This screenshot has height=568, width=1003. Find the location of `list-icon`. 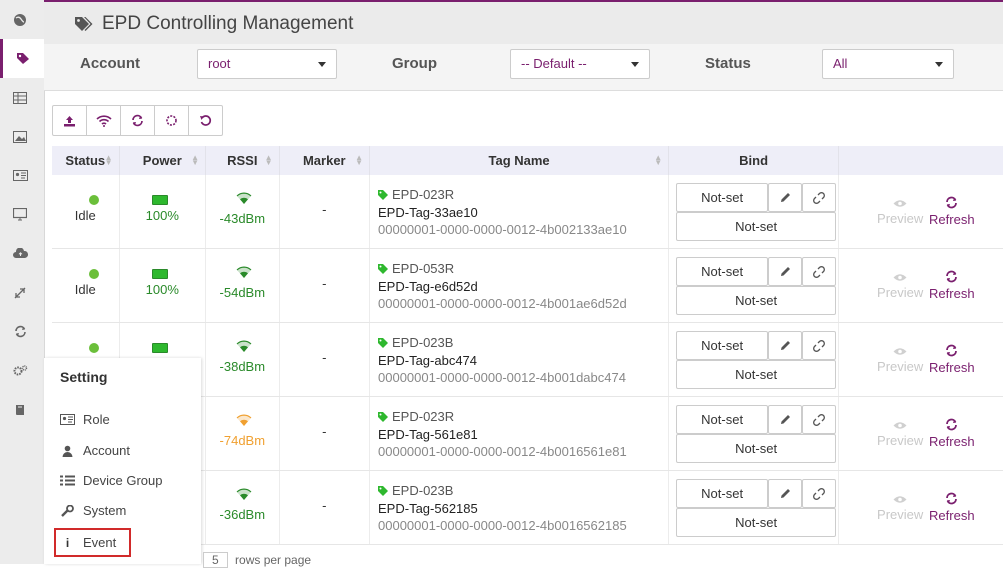

list-icon is located at coordinates (67, 480).